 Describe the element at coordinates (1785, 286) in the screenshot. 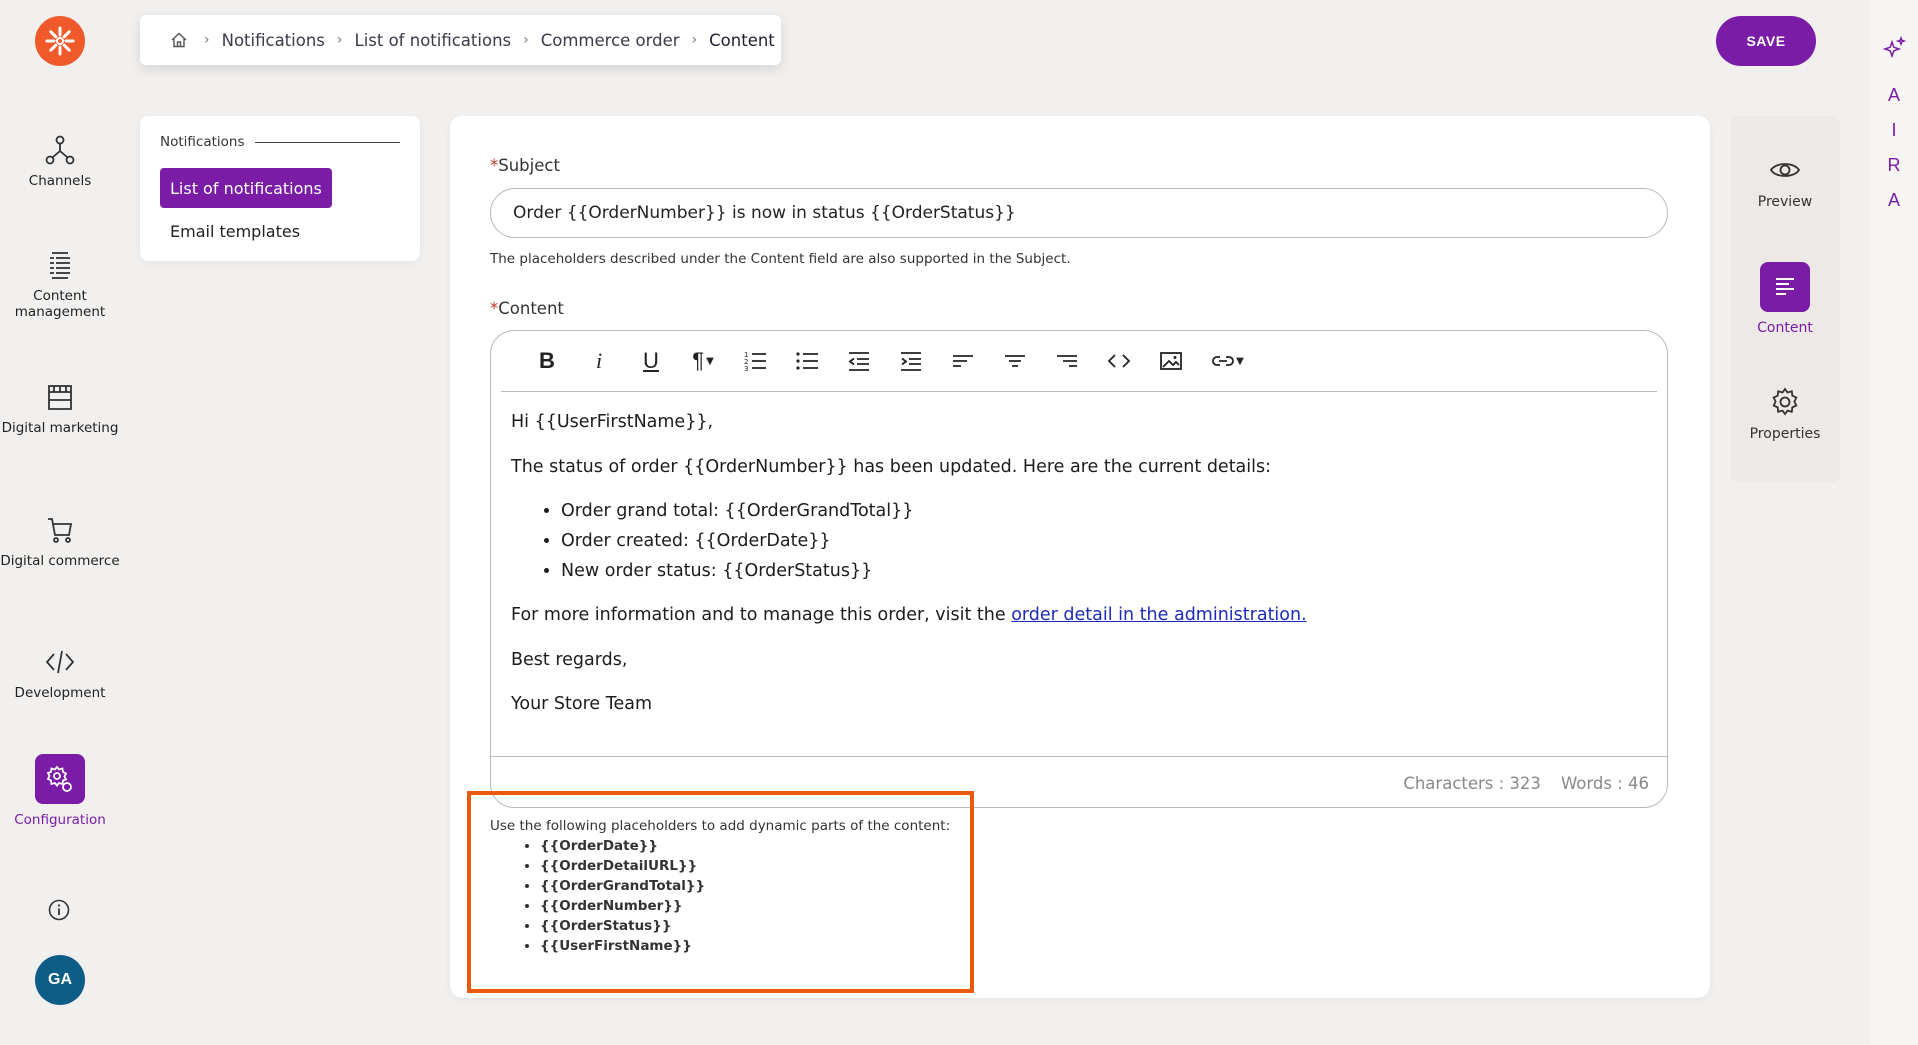

I see `content-icon` at that location.